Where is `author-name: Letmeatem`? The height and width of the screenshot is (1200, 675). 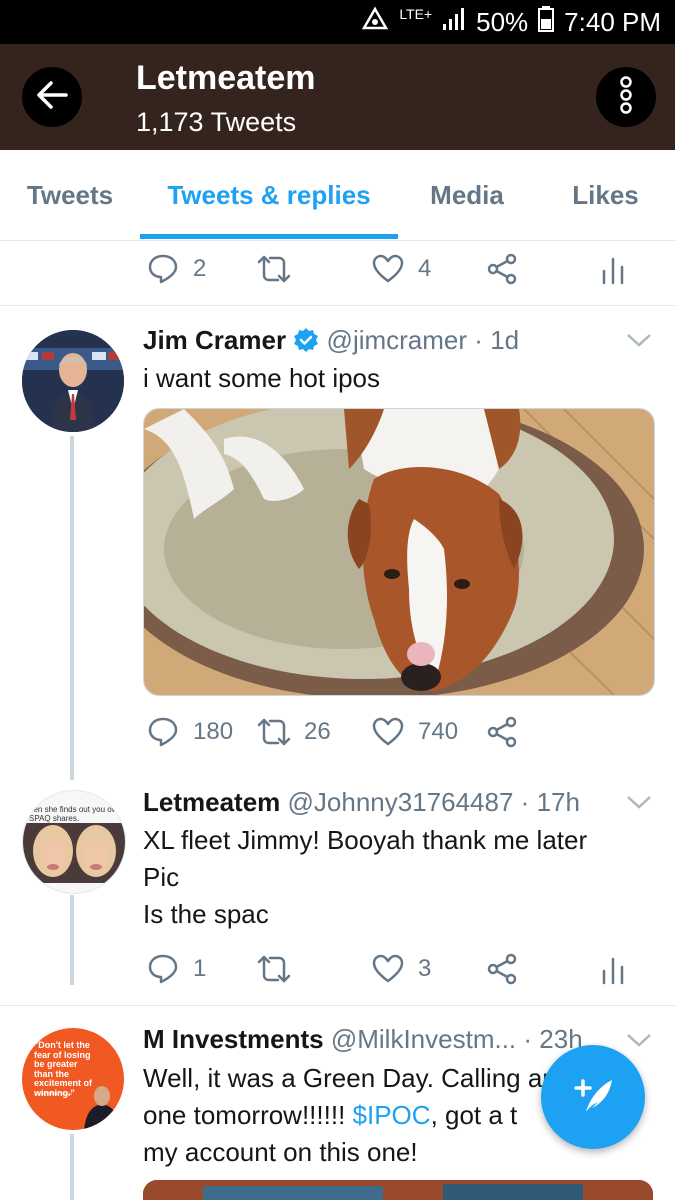 author-name: Letmeatem is located at coordinates (211, 802).